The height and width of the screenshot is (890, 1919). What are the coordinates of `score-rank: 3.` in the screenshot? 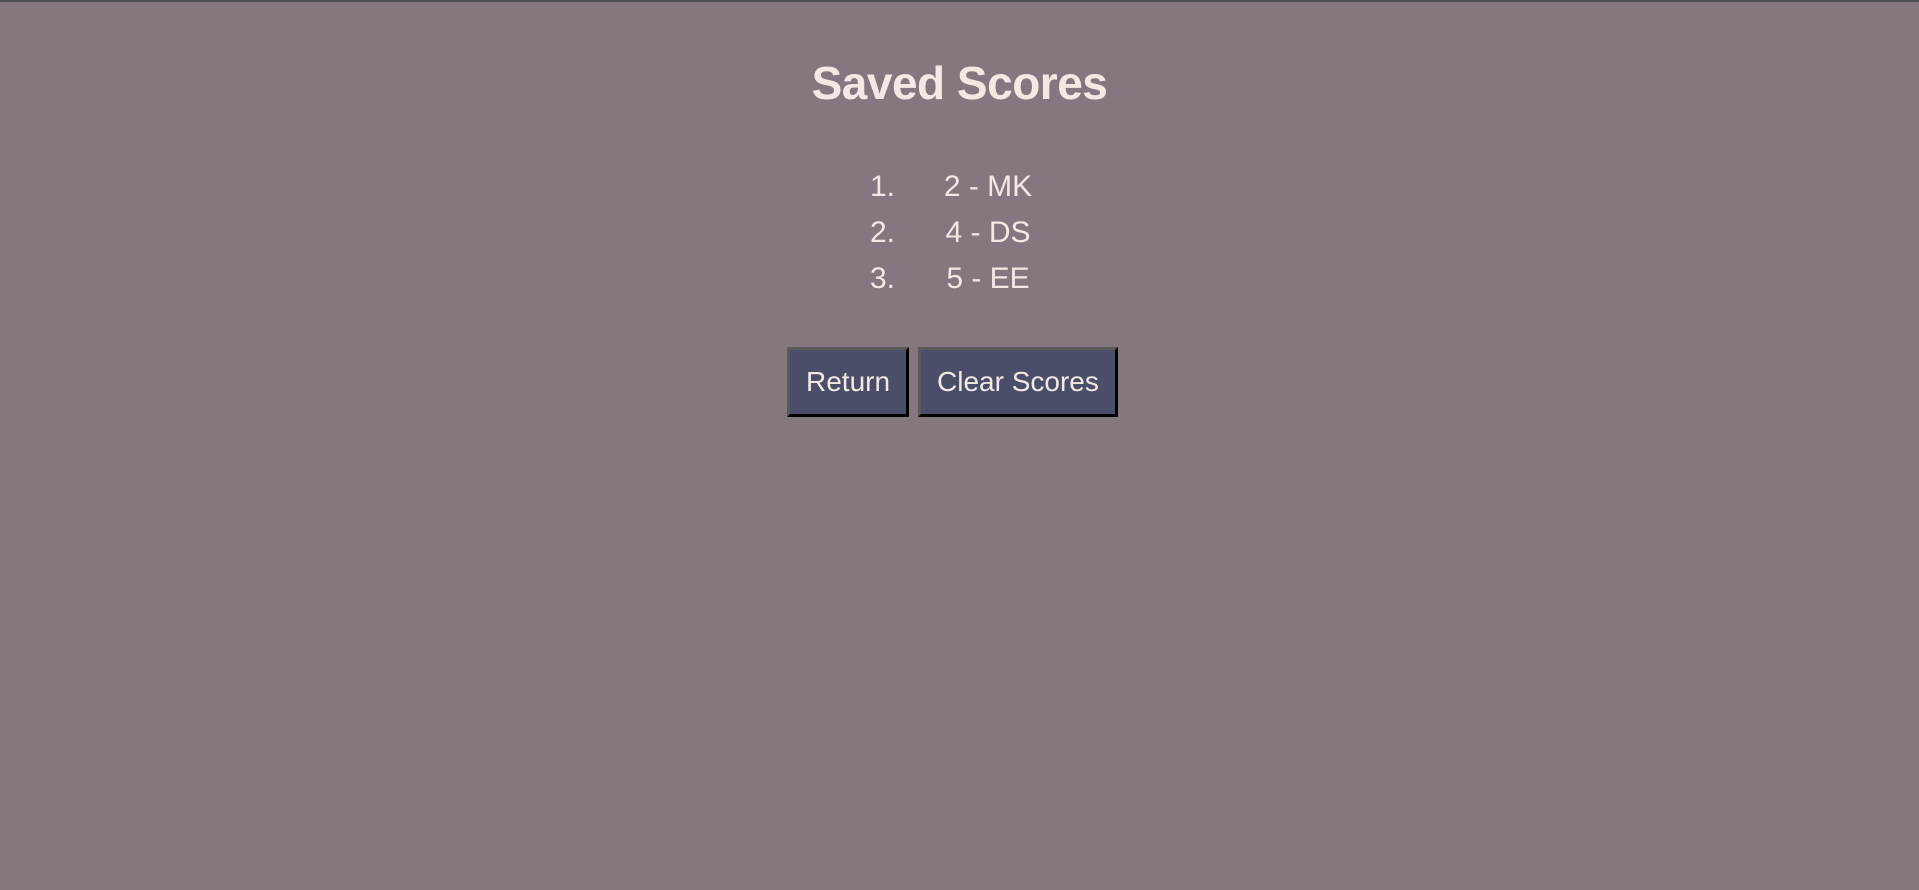 It's located at (883, 278).